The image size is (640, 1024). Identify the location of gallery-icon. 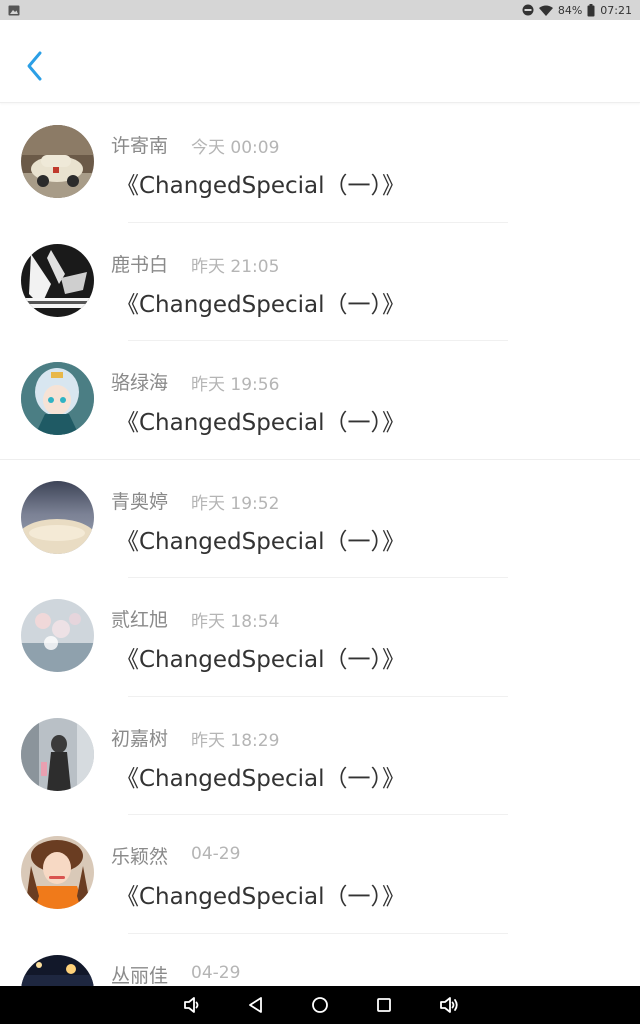
(14, 10).